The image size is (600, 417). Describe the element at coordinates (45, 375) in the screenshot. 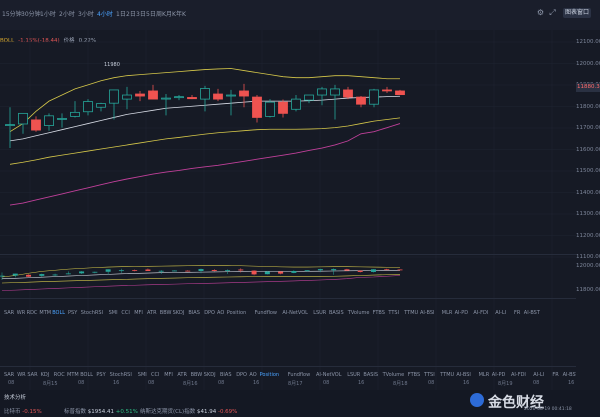

I see `indicator-tab: KDJ` at that location.